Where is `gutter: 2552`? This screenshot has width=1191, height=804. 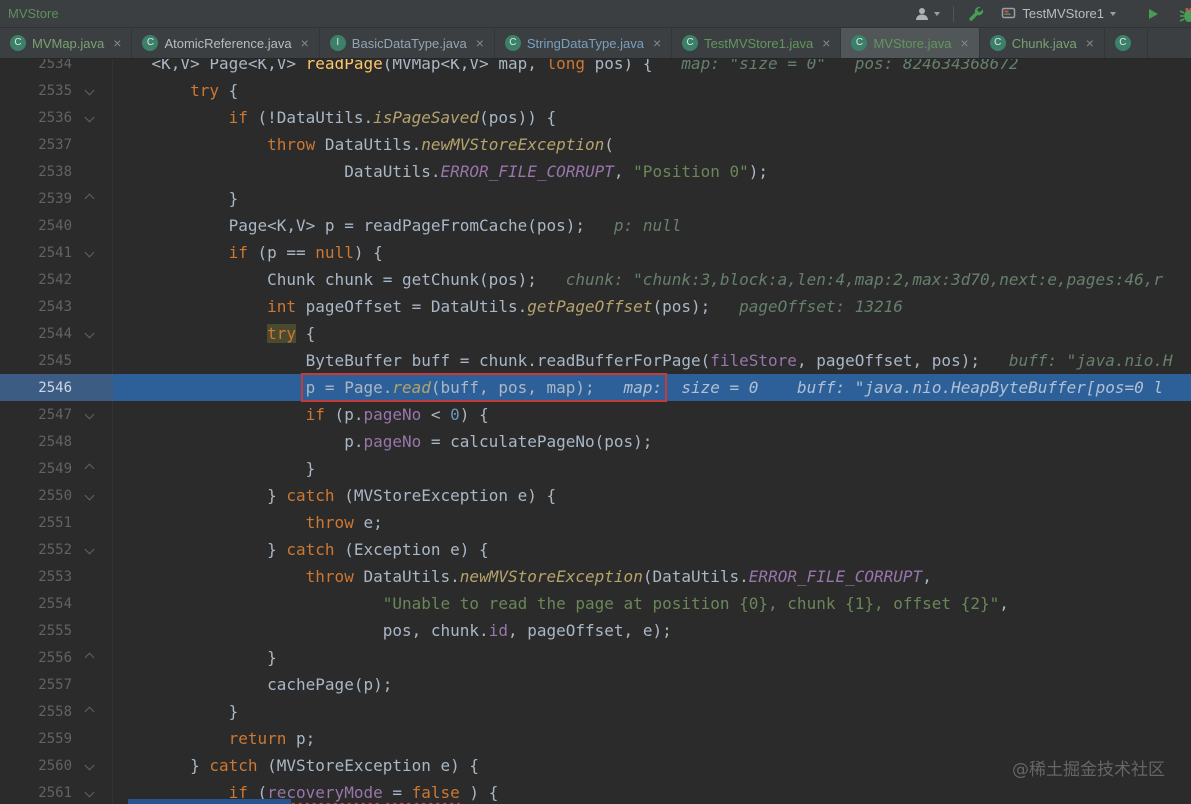
gutter: 2552 is located at coordinates (56, 549).